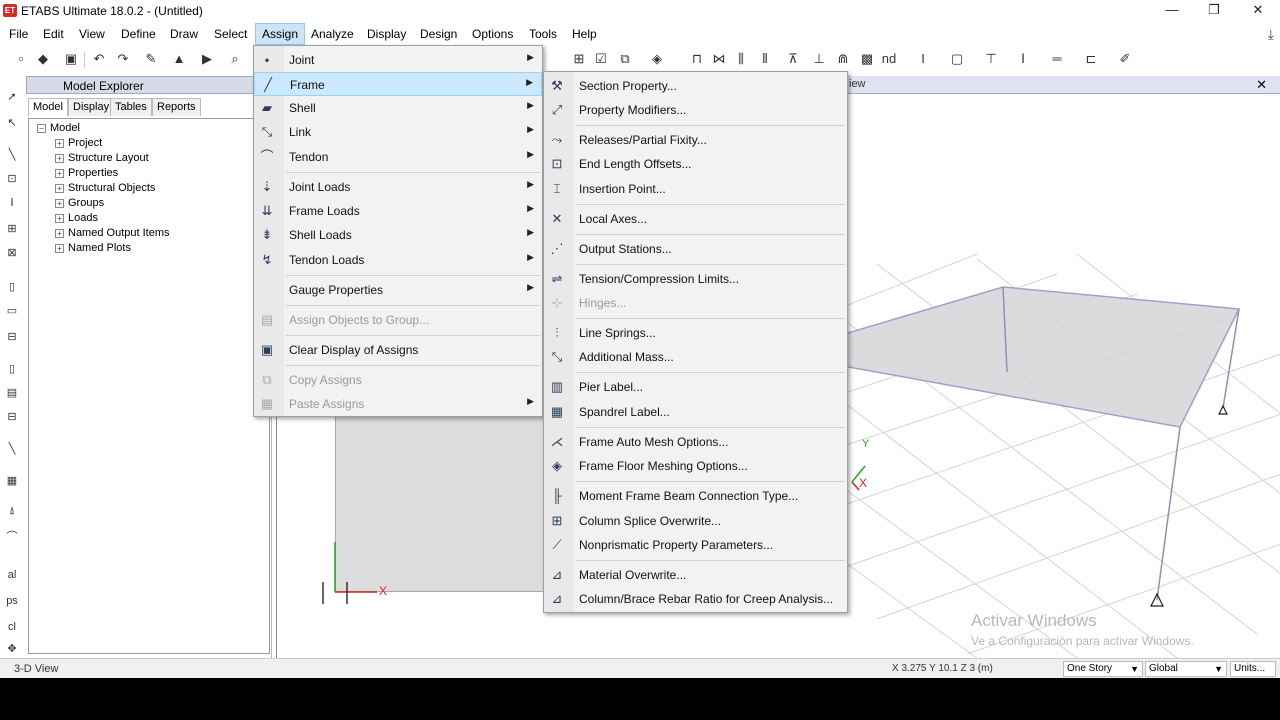 The width and height of the screenshot is (1280, 720). Describe the element at coordinates (843, 59) in the screenshot. I see `spring-icon: ⋒` at that location.